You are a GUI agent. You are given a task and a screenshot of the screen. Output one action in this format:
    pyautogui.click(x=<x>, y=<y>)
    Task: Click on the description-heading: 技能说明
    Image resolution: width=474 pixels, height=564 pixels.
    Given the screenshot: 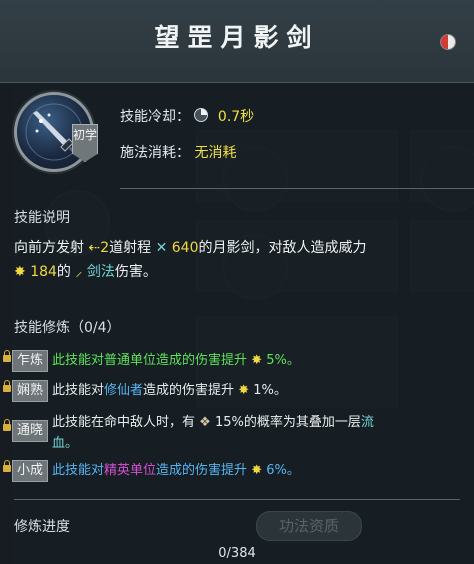 What is the action you would take?
    pyautogui.click(x=42, y=218)
    